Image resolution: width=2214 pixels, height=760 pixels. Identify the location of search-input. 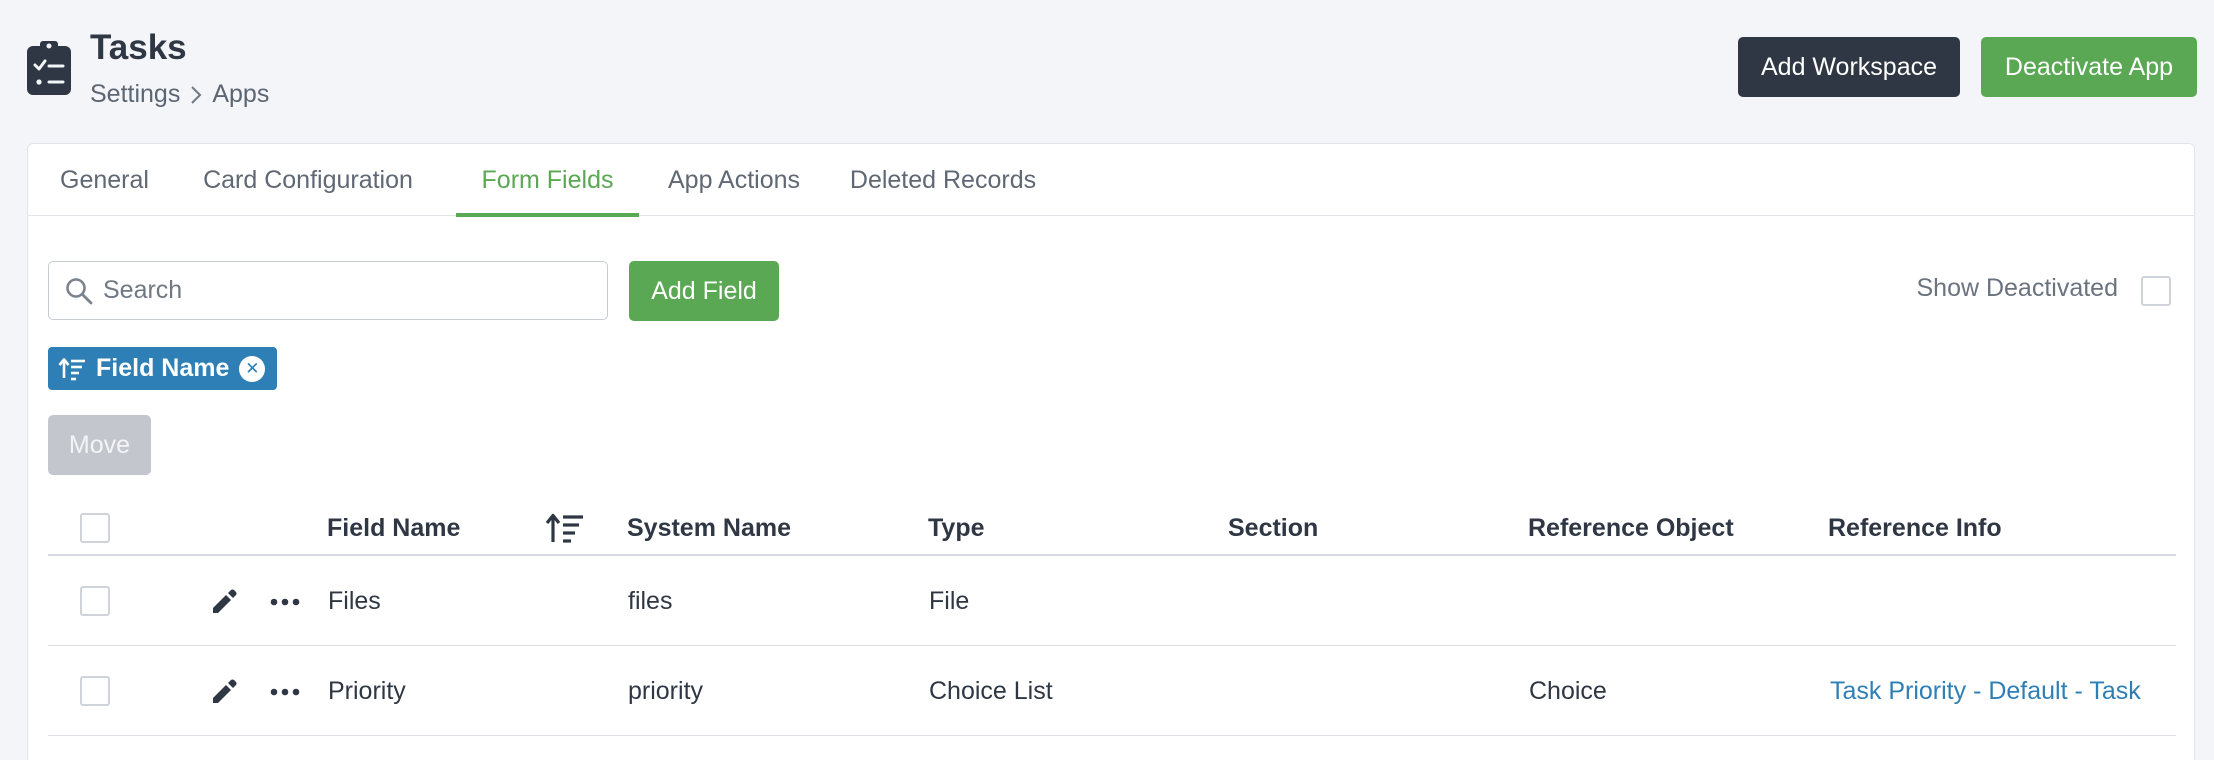
(348, 290).